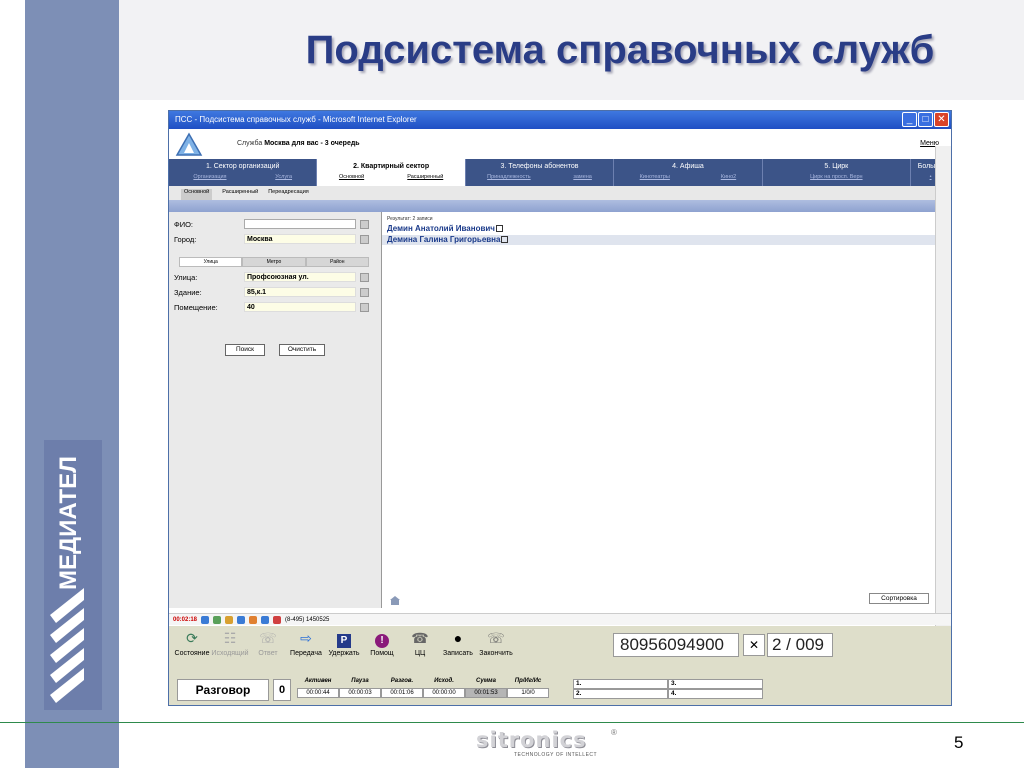 This screenshot has height=768, width=1024. Describe the element at coordinates (528, 681) in the screenshot. I see `stat-label: Пр/Иг/Ис` at that location.